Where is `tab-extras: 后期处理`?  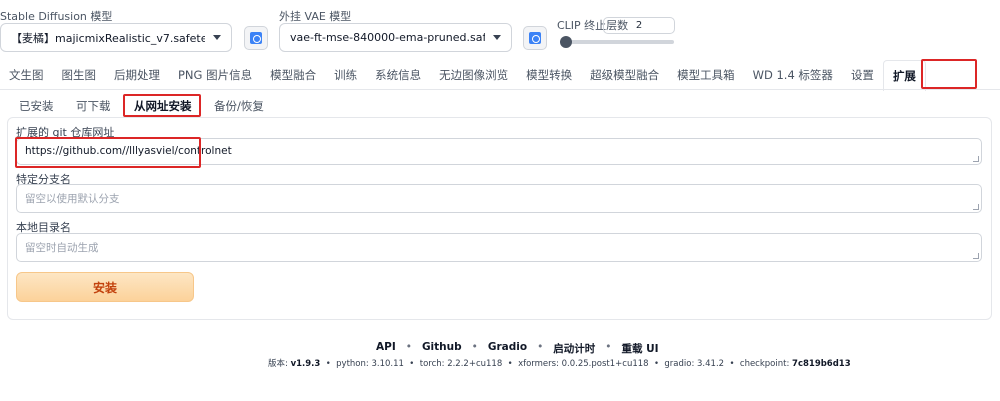 tab-extras: 后期处理 is located at coordinates (137, 75).